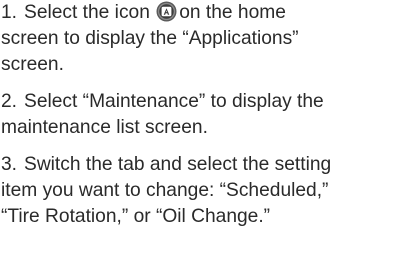 Image resolution: width=419 pixels, height=268 pixels. What do you see at coordinates (136, 216) in the screenshot?
I see `step-3-line-3: “Tire Rotation,” or “Oil Change.”` at bounding box center [136, 216].